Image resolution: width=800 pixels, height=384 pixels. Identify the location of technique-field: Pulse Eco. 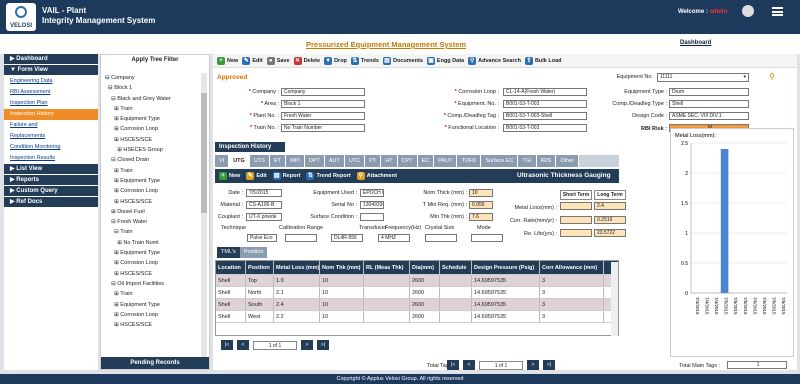
(262, 238).